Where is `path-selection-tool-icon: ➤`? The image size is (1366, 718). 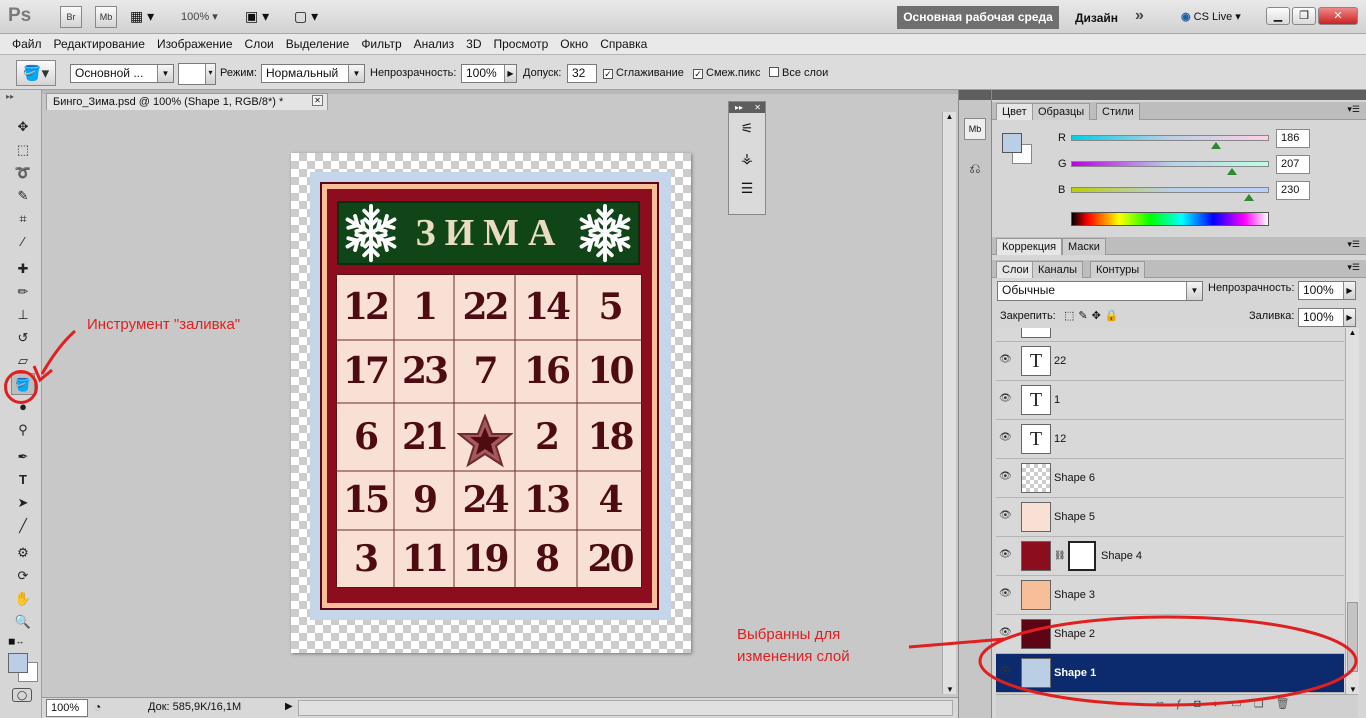 path-selection-tool-icon: ➤ is located at coordinates (23, 503).